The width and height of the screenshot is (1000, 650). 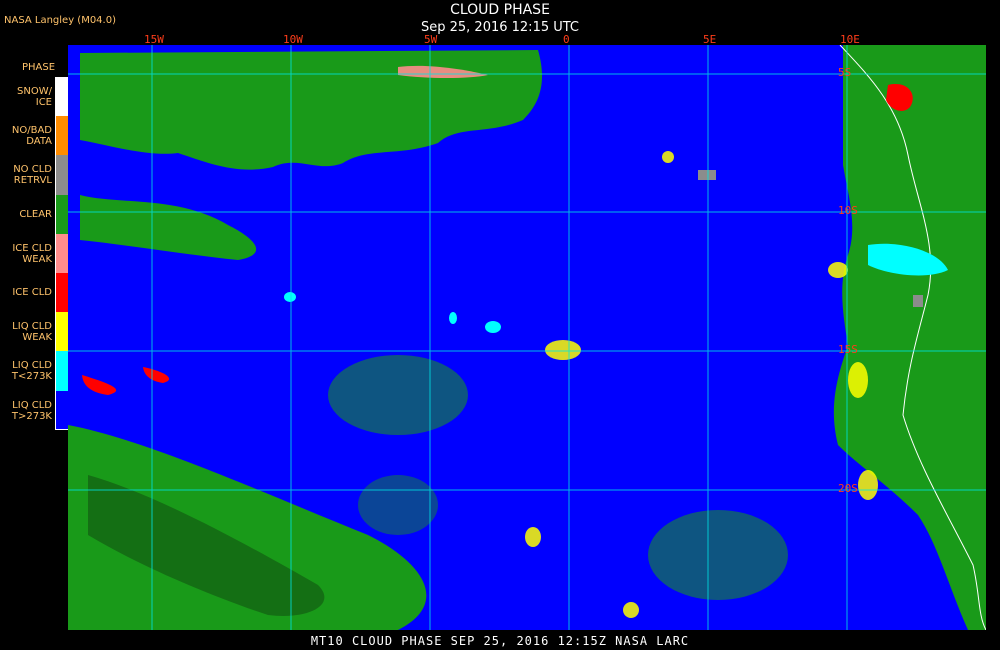 What do you see at coordinates (154, 39) in the screenshot?
I see `lon-label: 15W` at bounding box center [154, 39].